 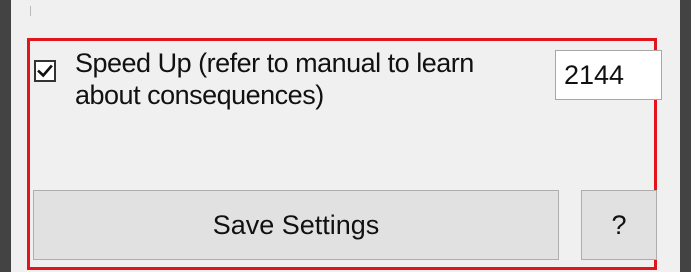 I want to click on checkmark-icon, so click(x=45, y=71).